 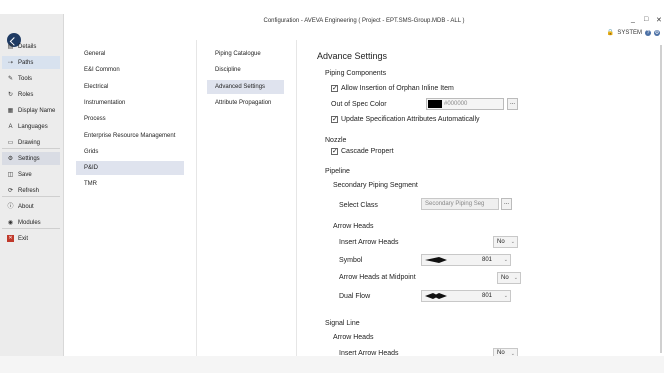 What do you see at coordinates (27, 46) in the screenshot?
I see `nav-item-label: Details` at bounding box center [27, 46].